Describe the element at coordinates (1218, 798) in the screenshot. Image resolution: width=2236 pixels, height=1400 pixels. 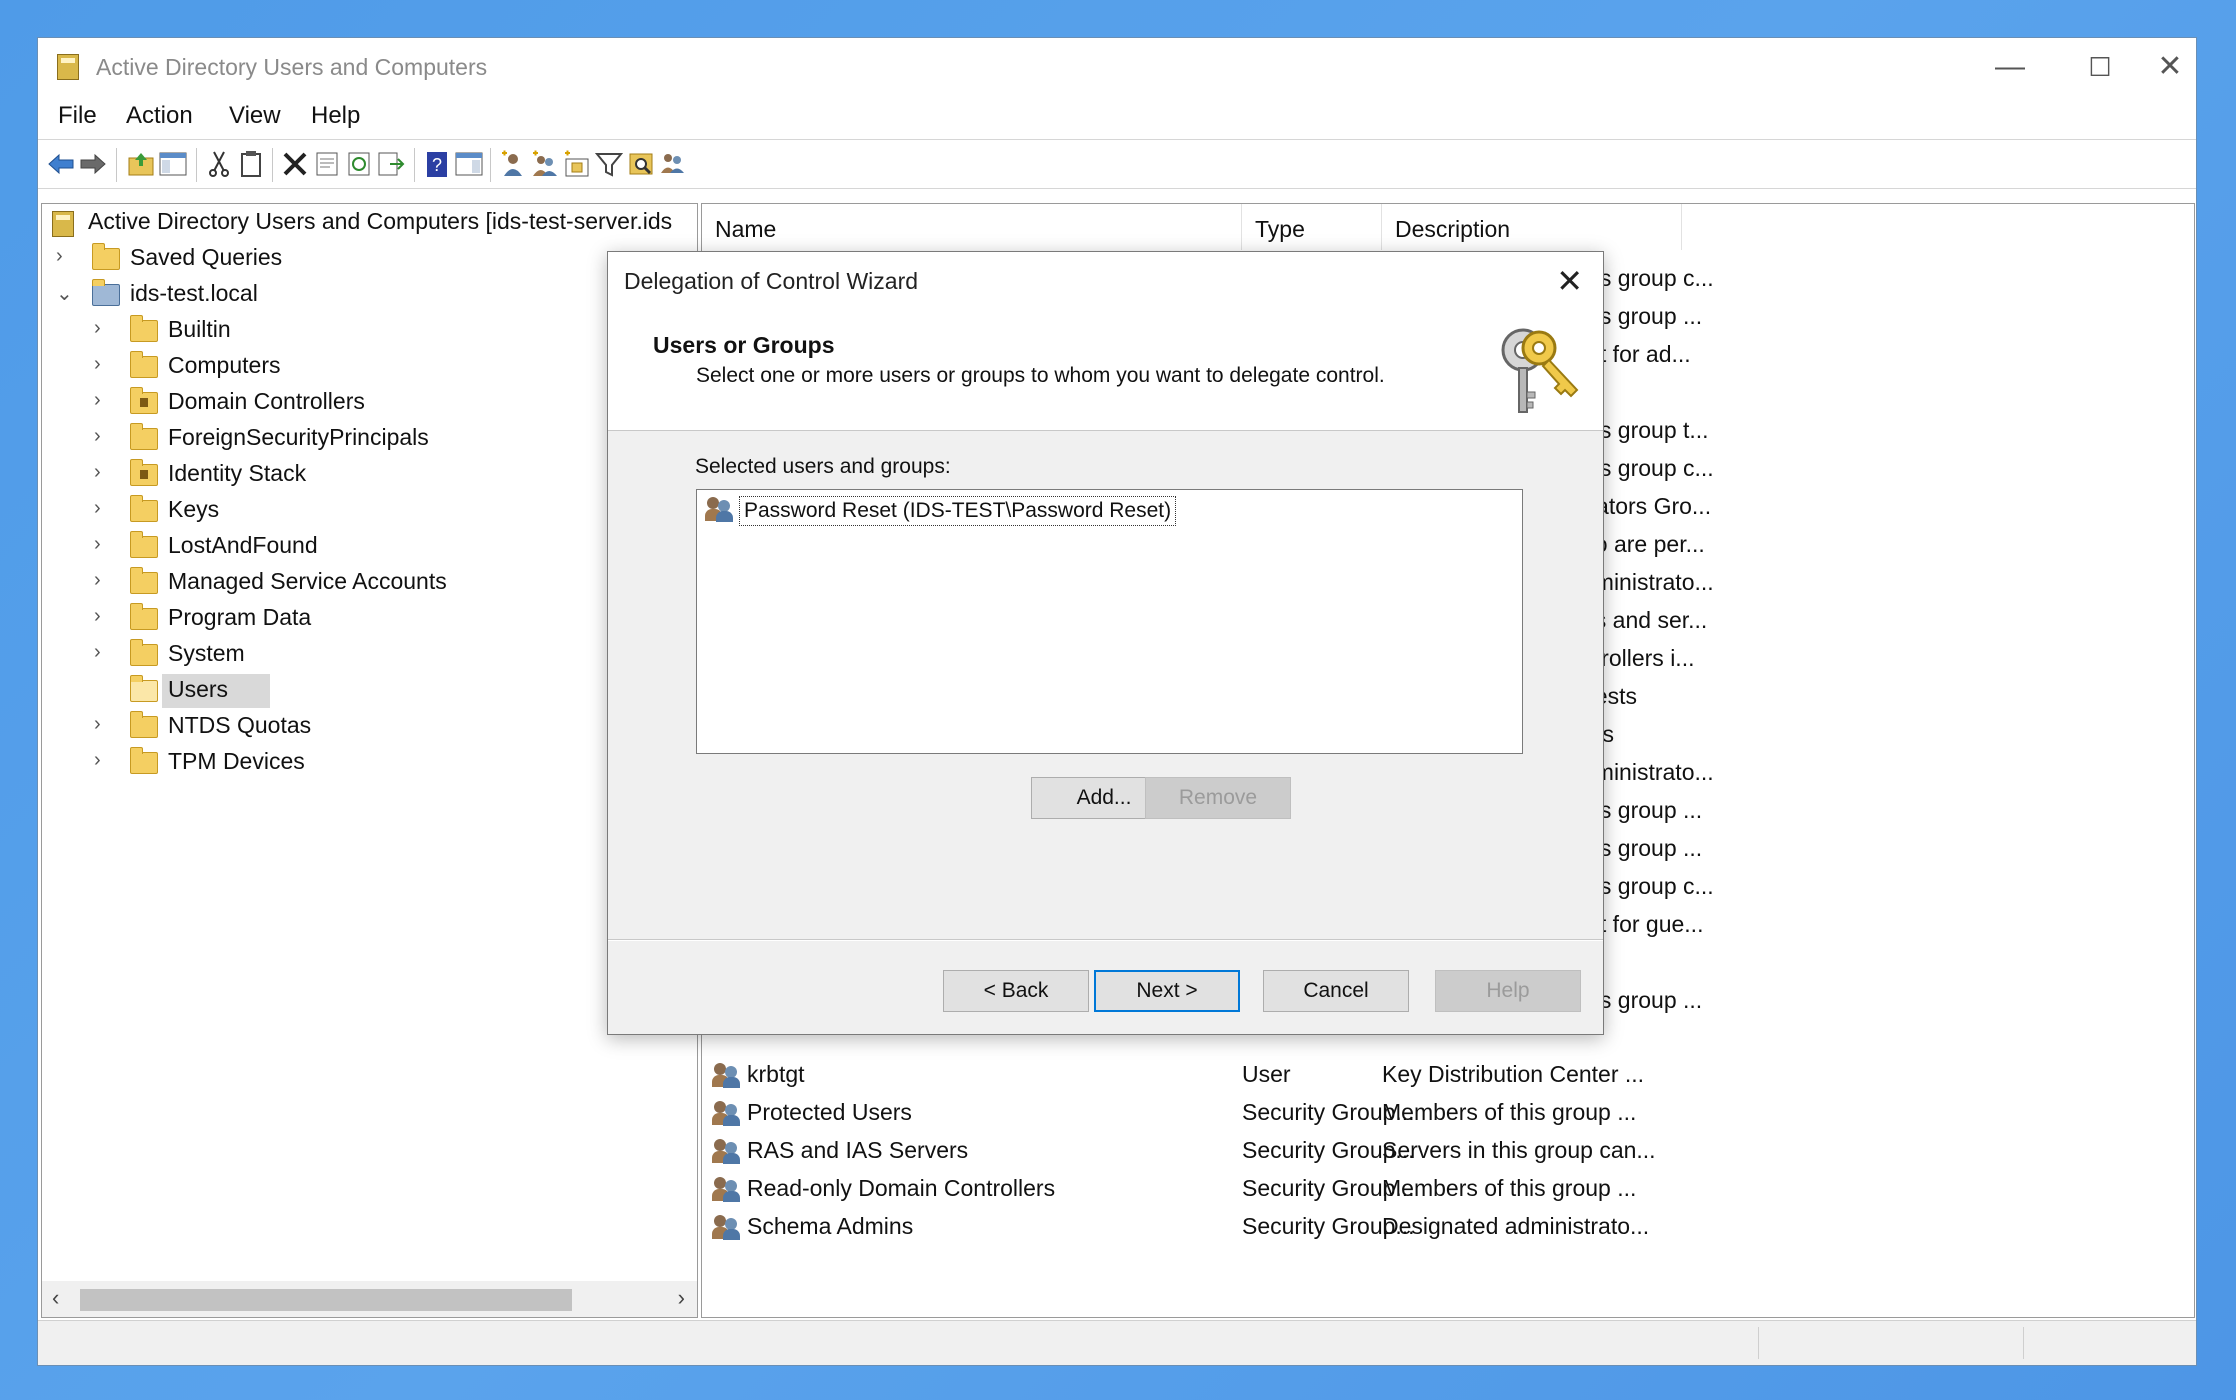
I see `remove-button: Remove` at that location.